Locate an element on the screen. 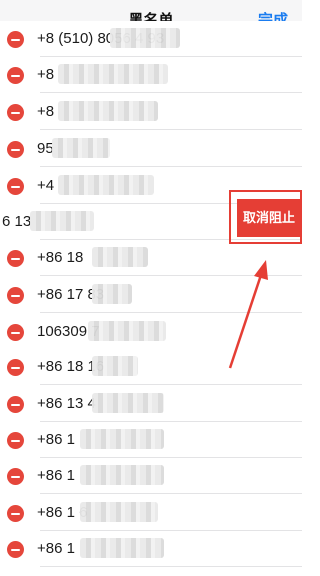  list-item: +86 18 is located at coordinates (151, 258).